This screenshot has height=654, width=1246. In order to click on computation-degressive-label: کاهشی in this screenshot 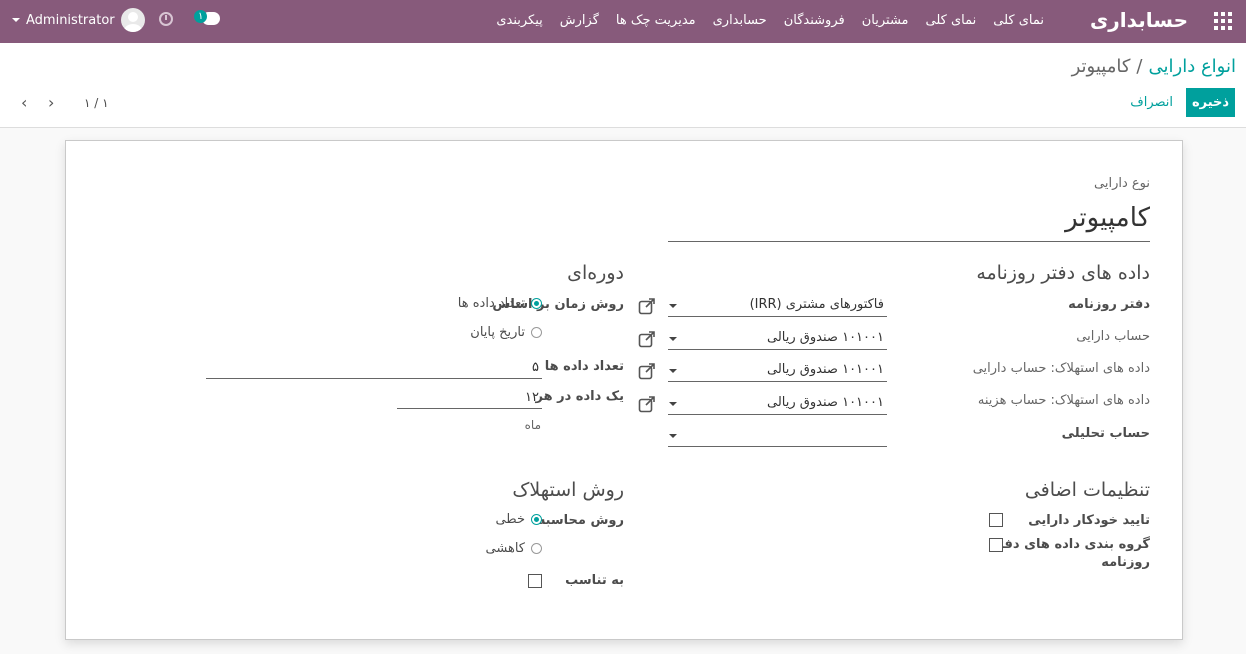, I will do `click(505, 548)`.